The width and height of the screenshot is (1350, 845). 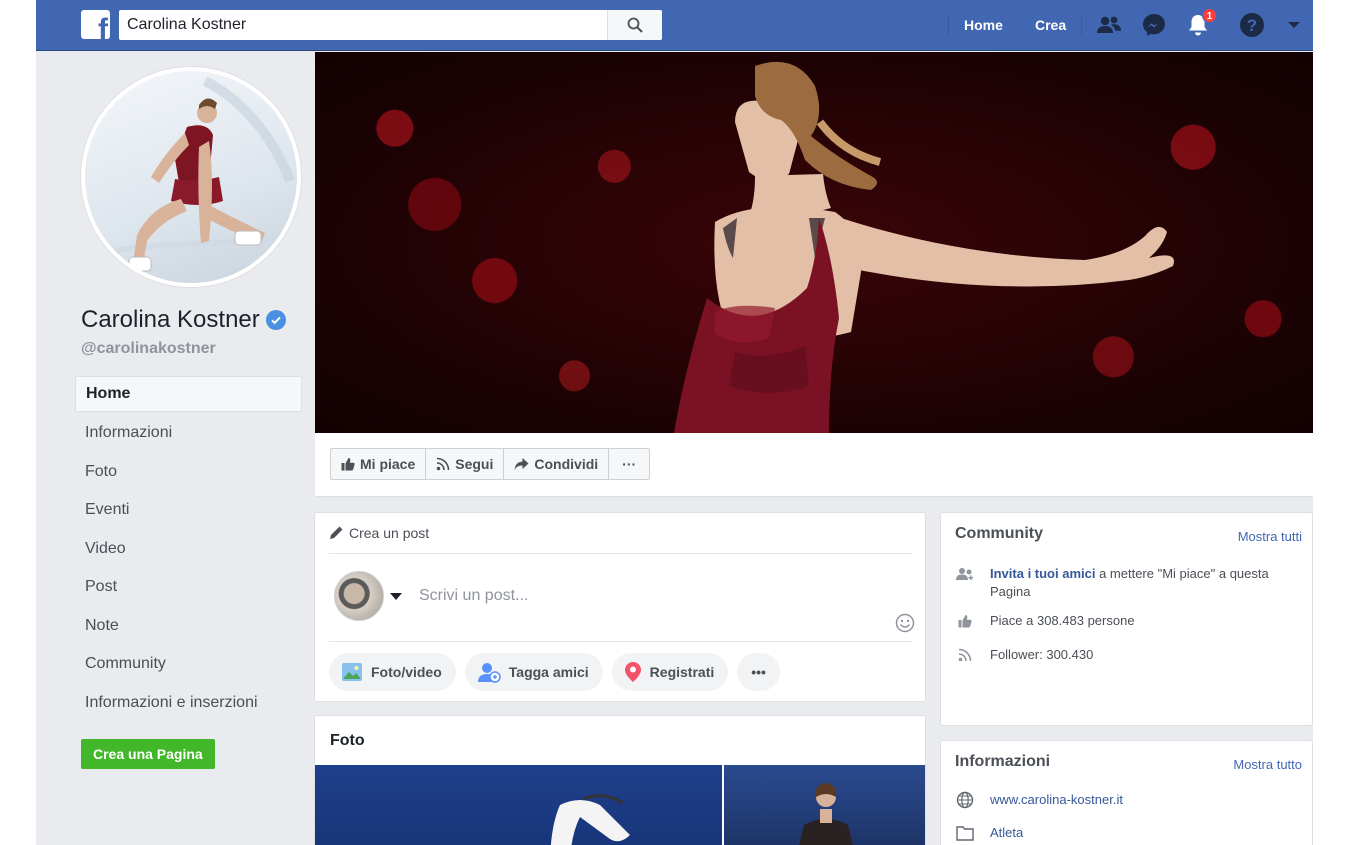 I want to click on info-title: Informazioni, so click(x=1003, y=761).